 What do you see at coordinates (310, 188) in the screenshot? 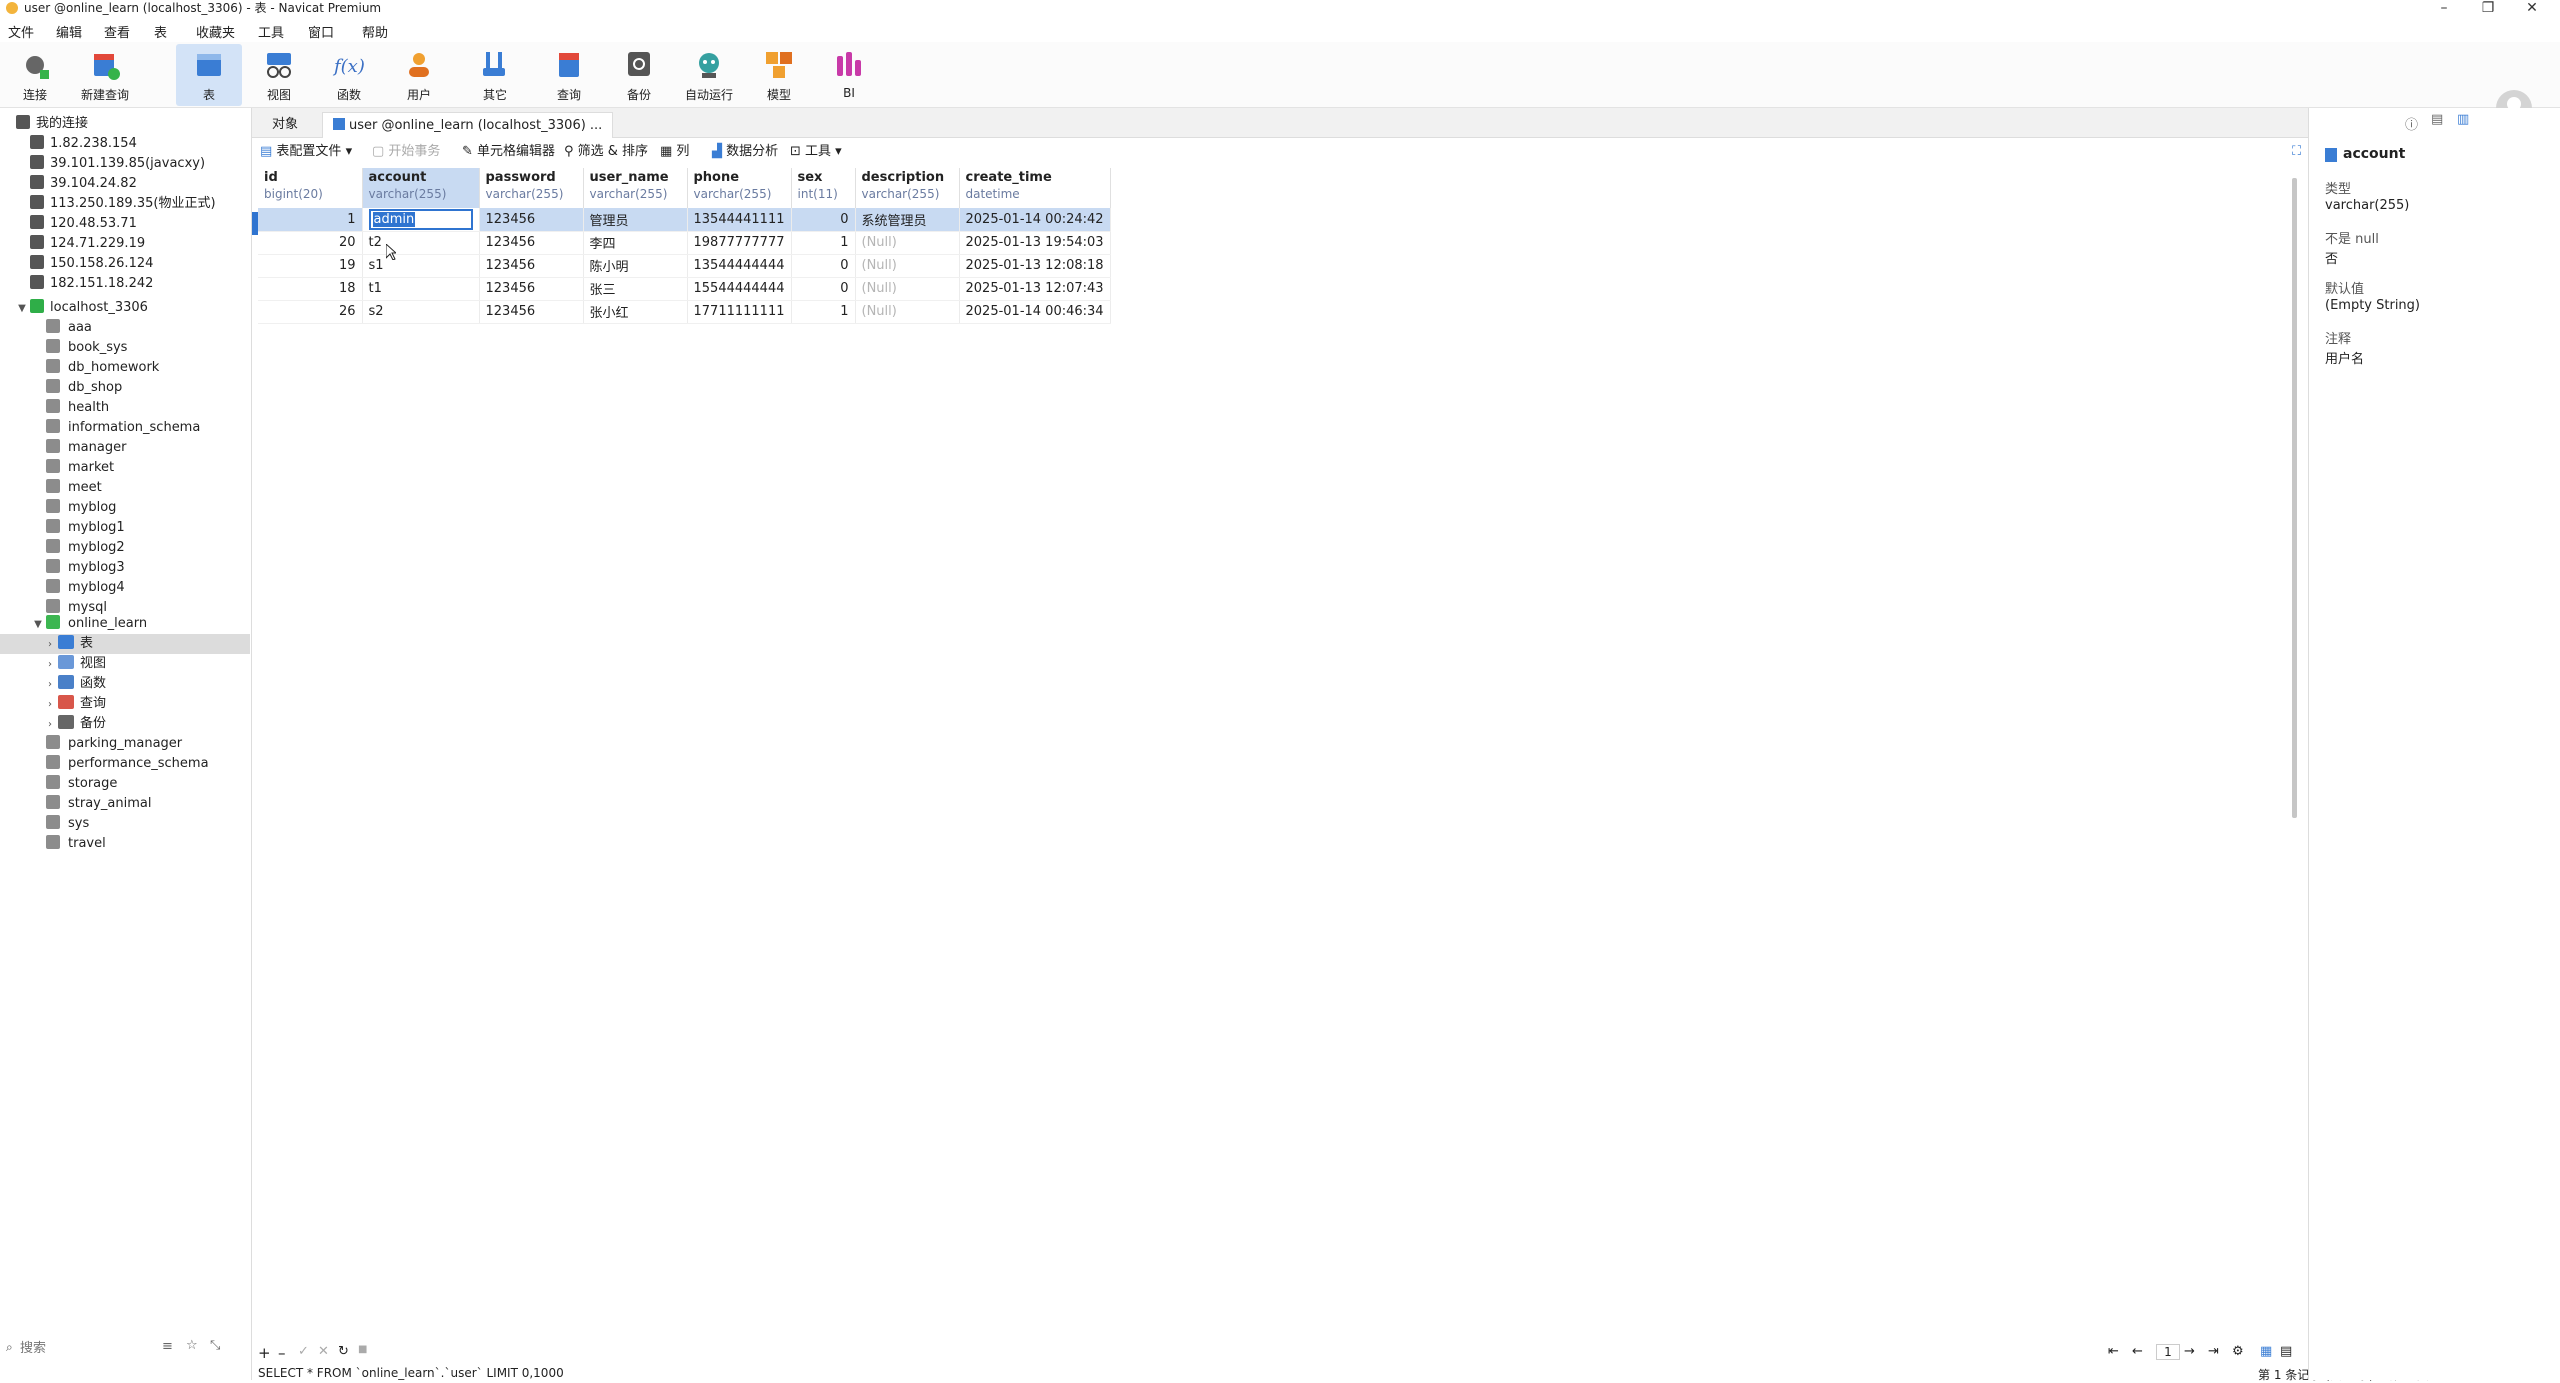
I see `column-header-id: id bigint(20)` at bounding box center [310, 188].